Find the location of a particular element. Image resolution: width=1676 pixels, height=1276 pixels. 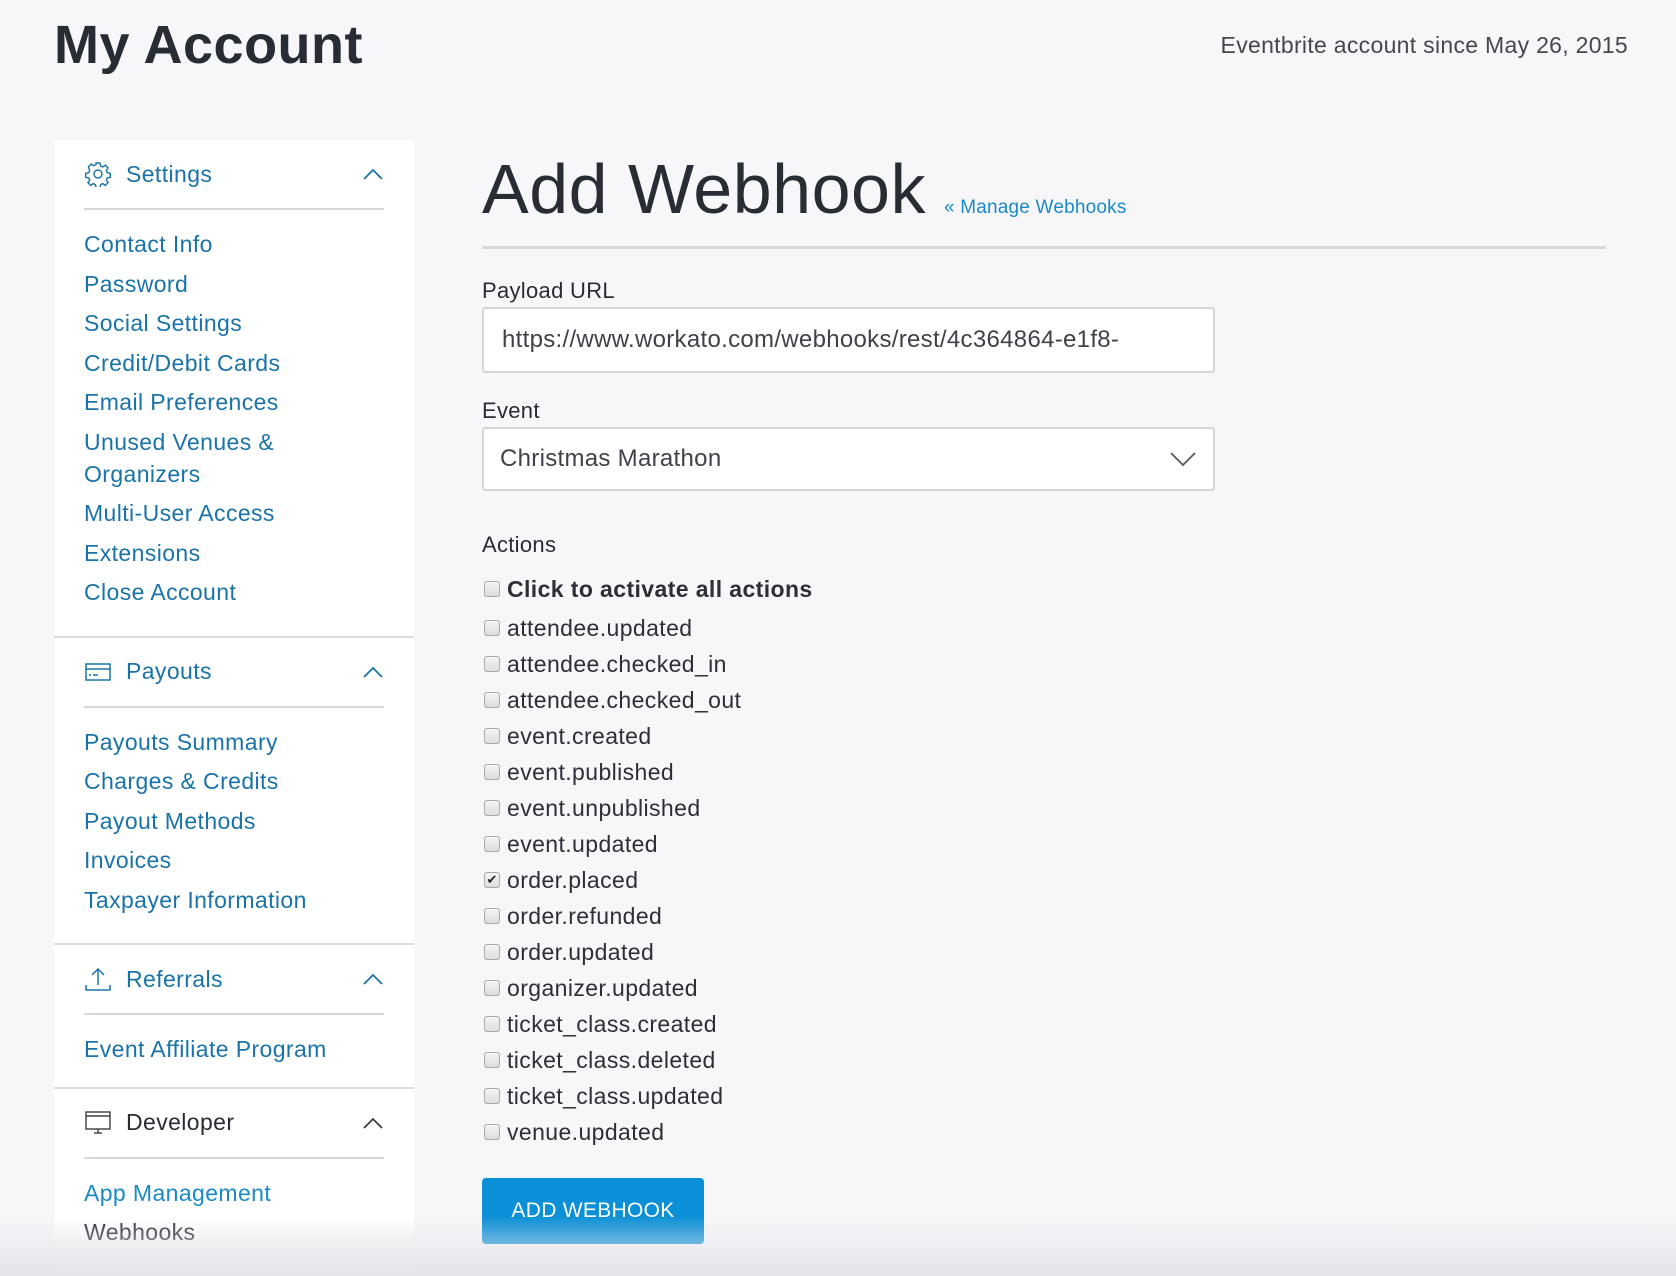

activate-all-checkbox is located at coordinates (492, 589).